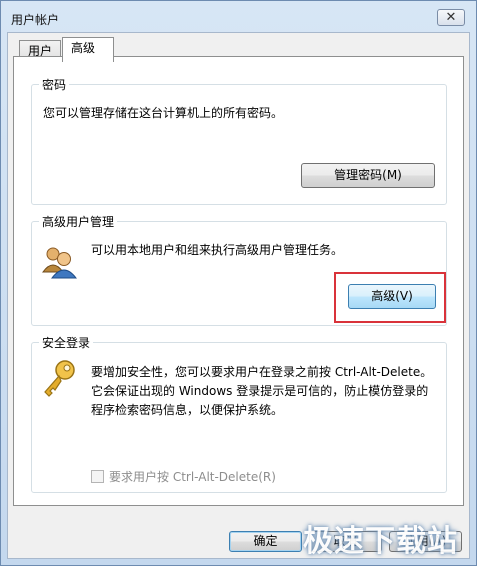 Image resolution: width=477 pixels, height=566 pixels. Describe the element at coordinates (238, 16) in the screenshot. I see `title-bar: 用户帐户 ✕` at that location.